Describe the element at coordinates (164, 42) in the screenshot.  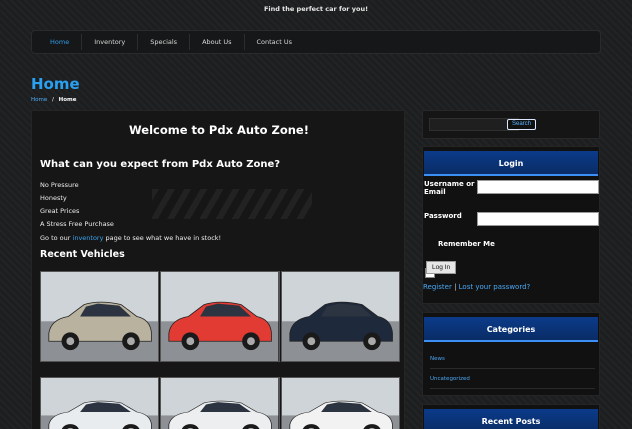
I see `nav-specials: Specials` at that location.